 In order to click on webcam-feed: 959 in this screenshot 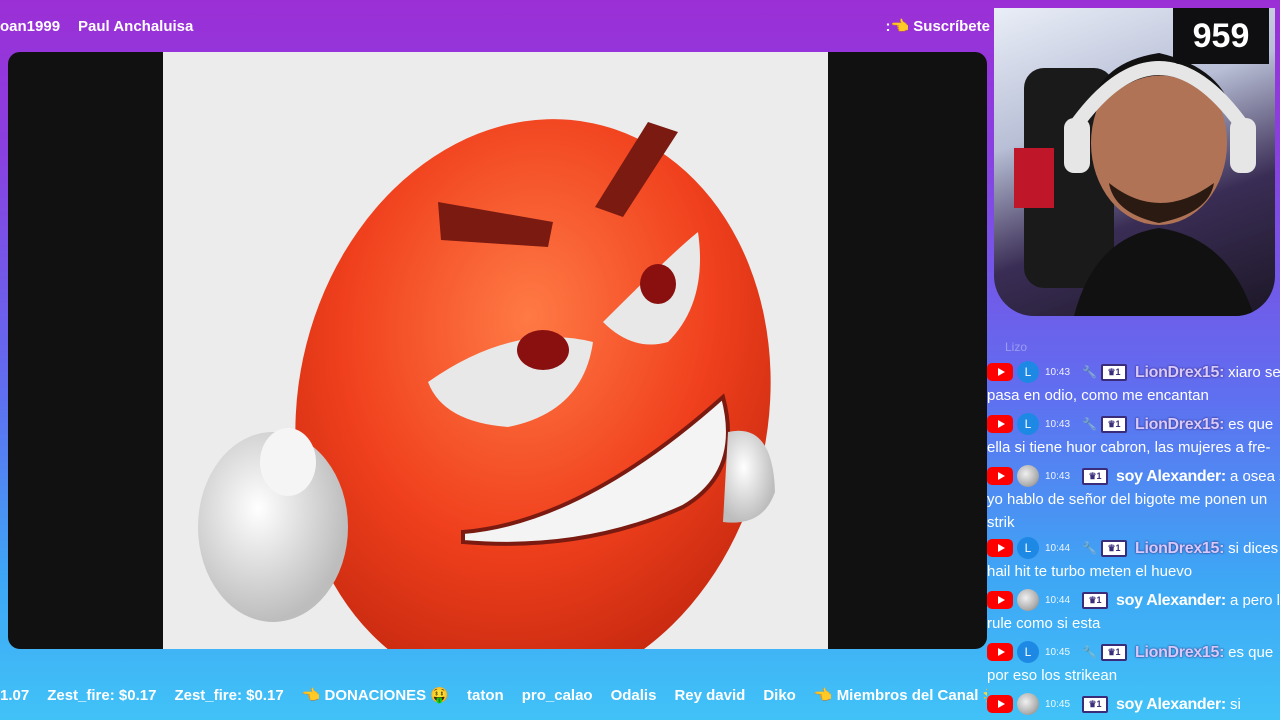, I will do `click(1134, 162)`.